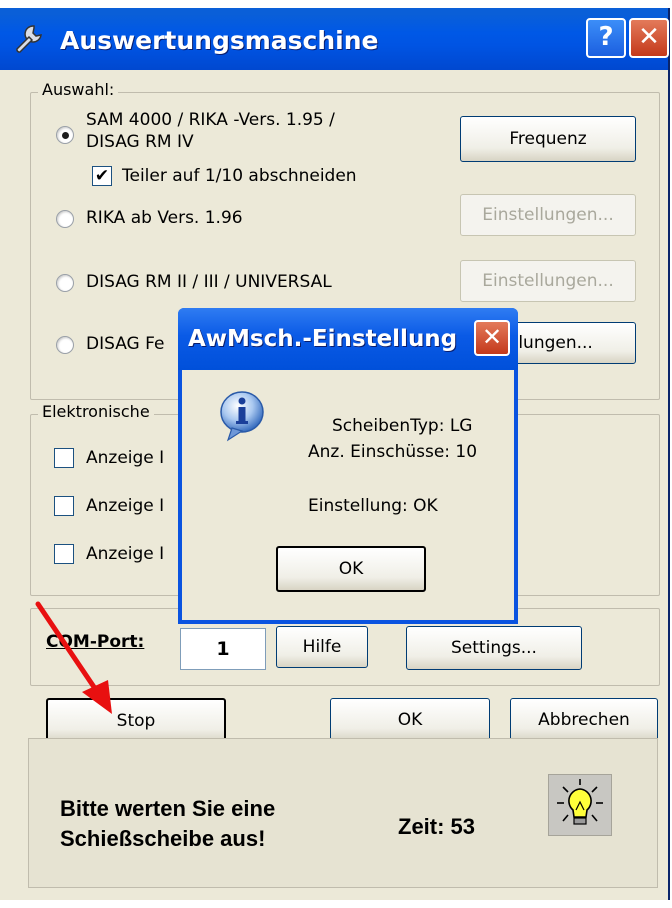  Describe the element at coordinates (125, 554) in the screenshot. I see `anzeige-checkbox-3-label: Anzeige I` at that location.